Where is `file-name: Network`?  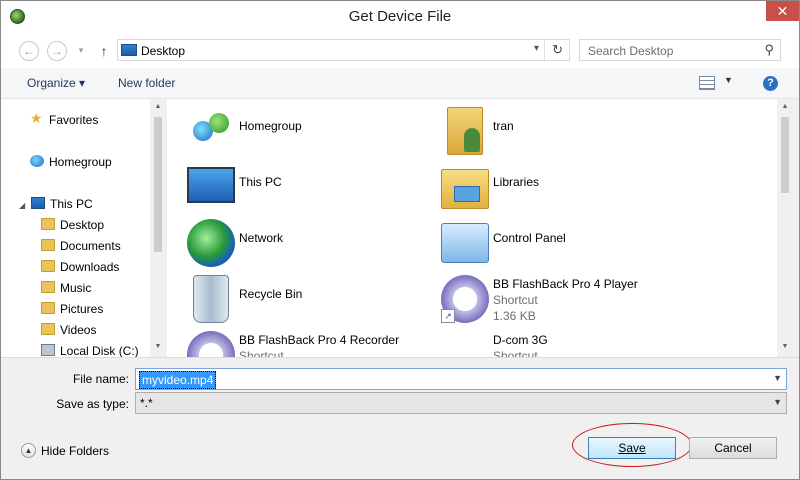 file-name: Network is located at coordinates (261, 238).